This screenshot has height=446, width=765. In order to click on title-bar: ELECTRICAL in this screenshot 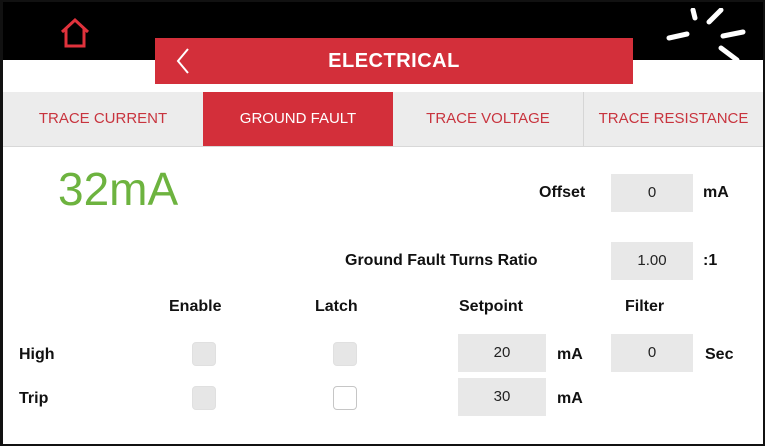, I will do `click(394, 61)`.